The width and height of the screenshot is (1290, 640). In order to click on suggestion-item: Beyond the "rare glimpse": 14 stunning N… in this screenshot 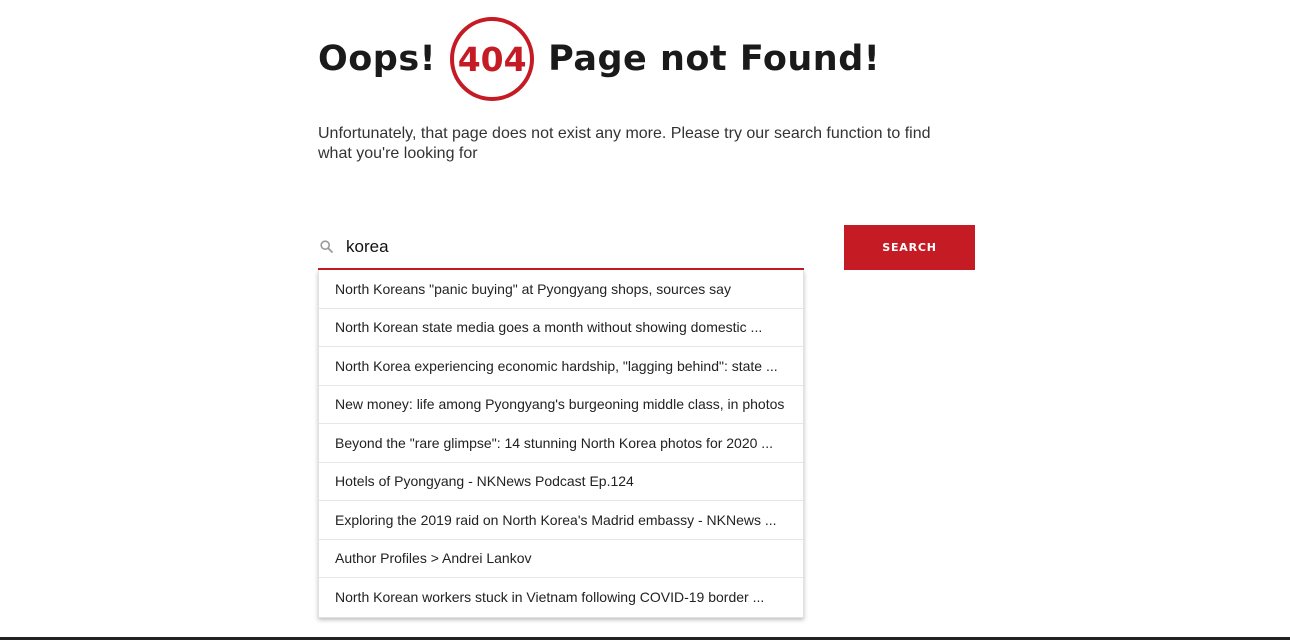, I will do `click(561, 443)`.